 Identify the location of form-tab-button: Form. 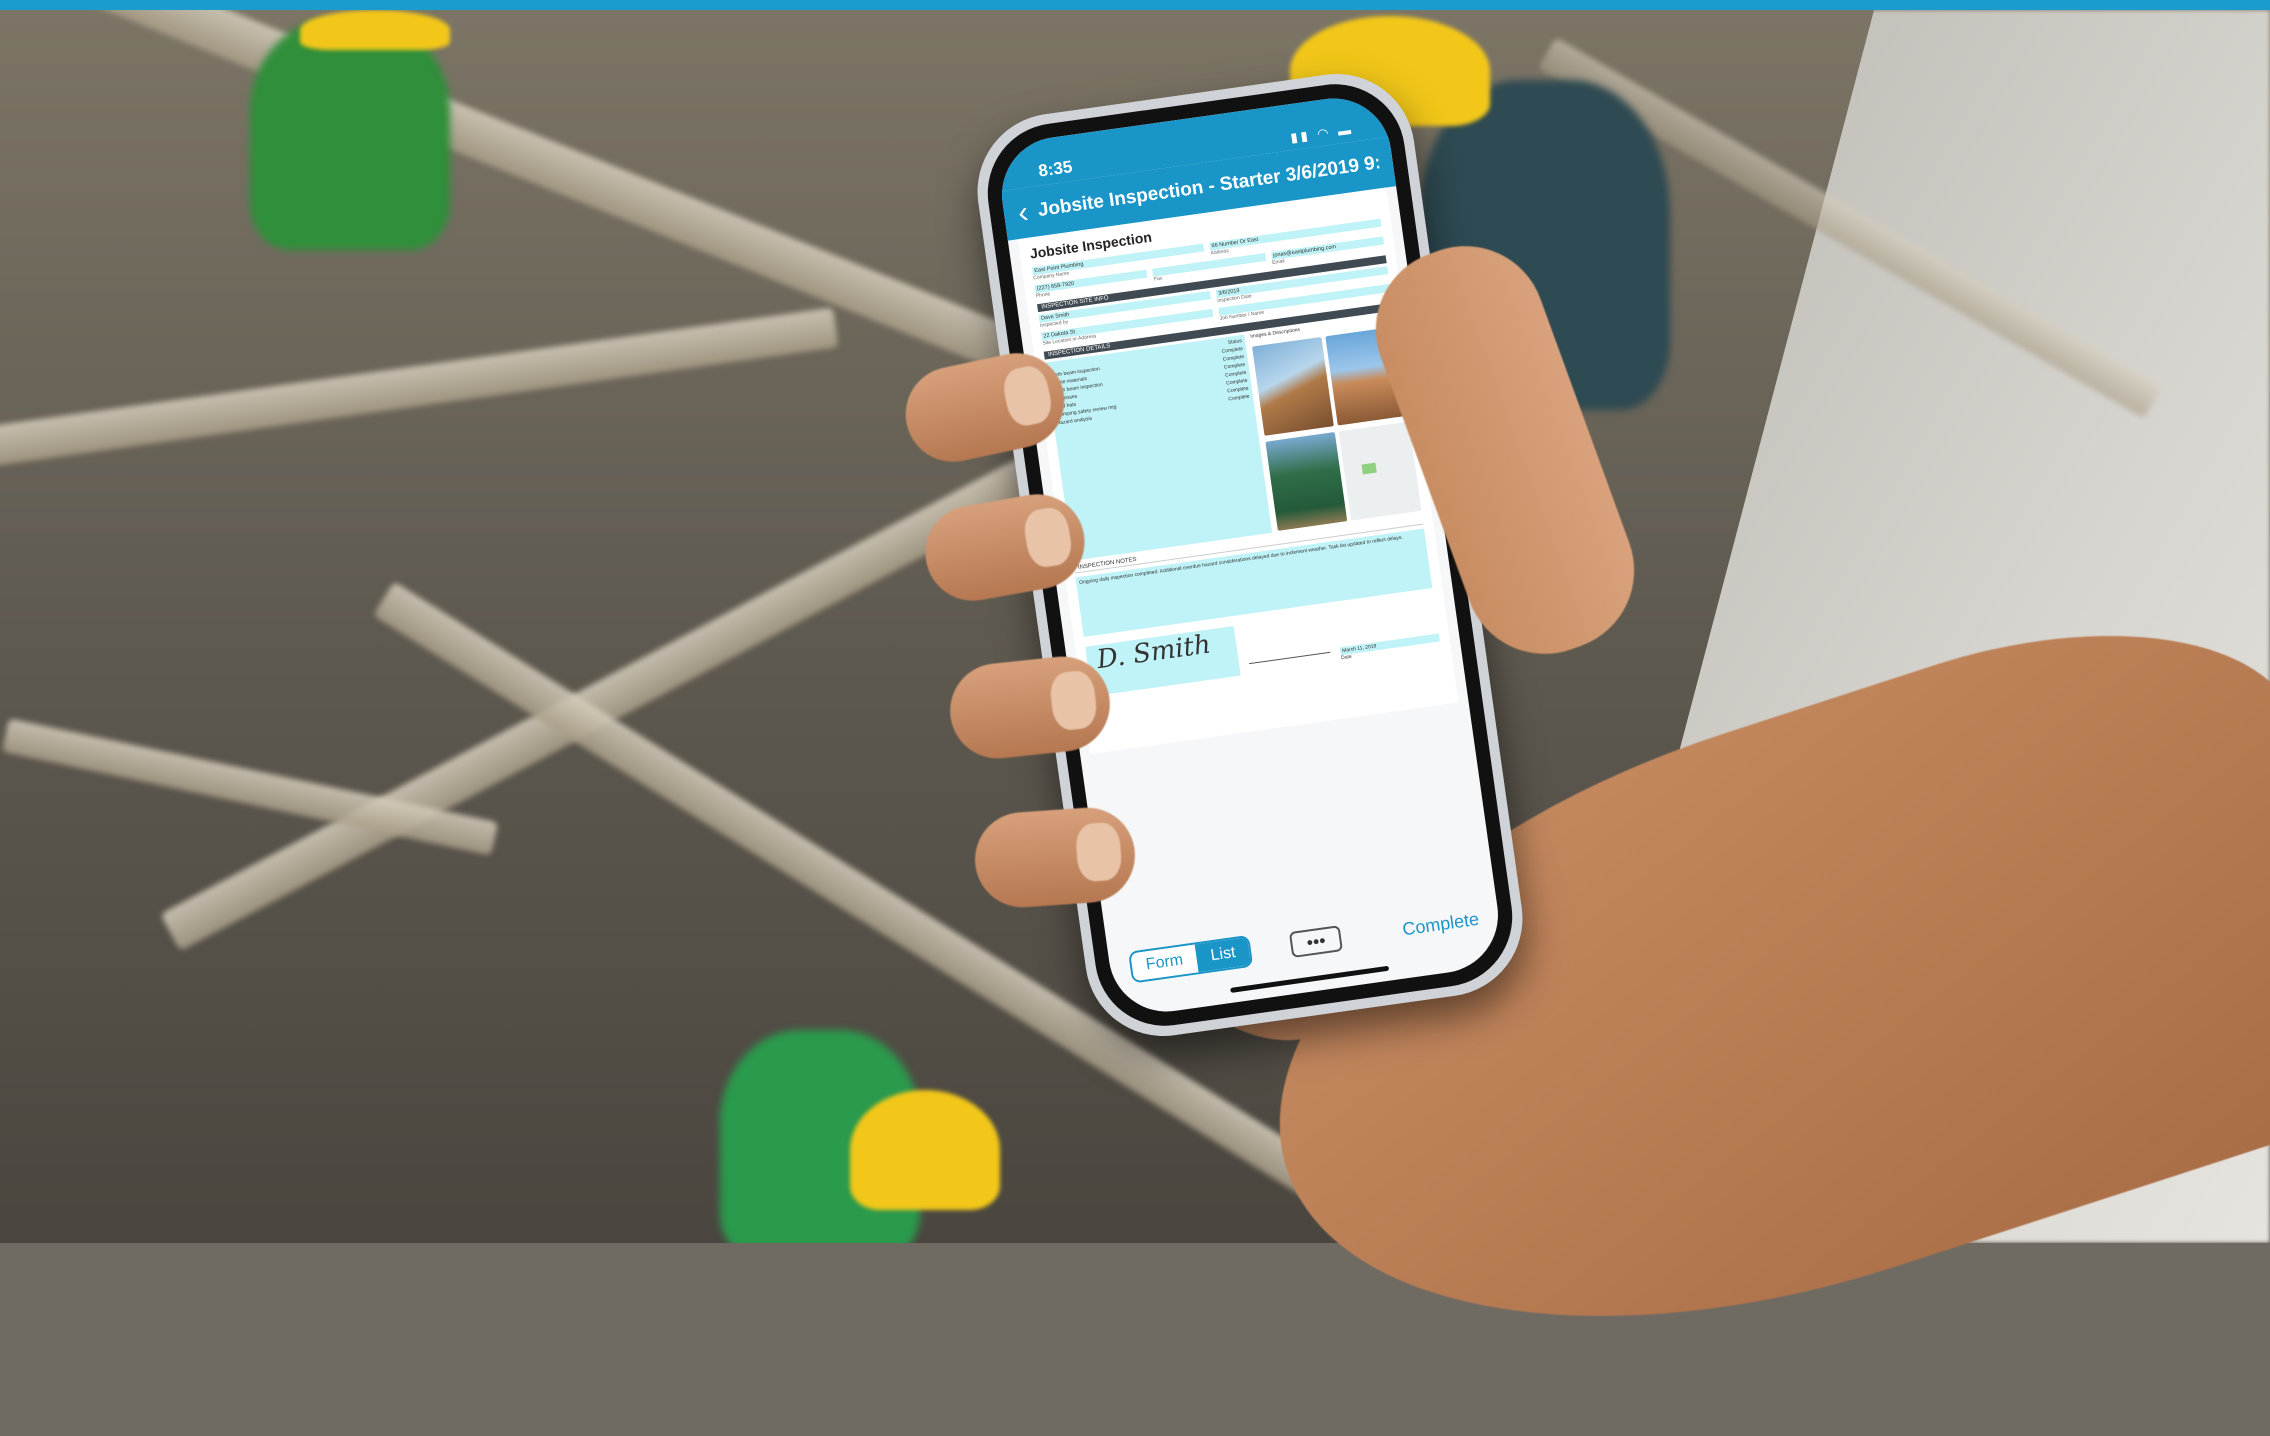
(1164, 963).